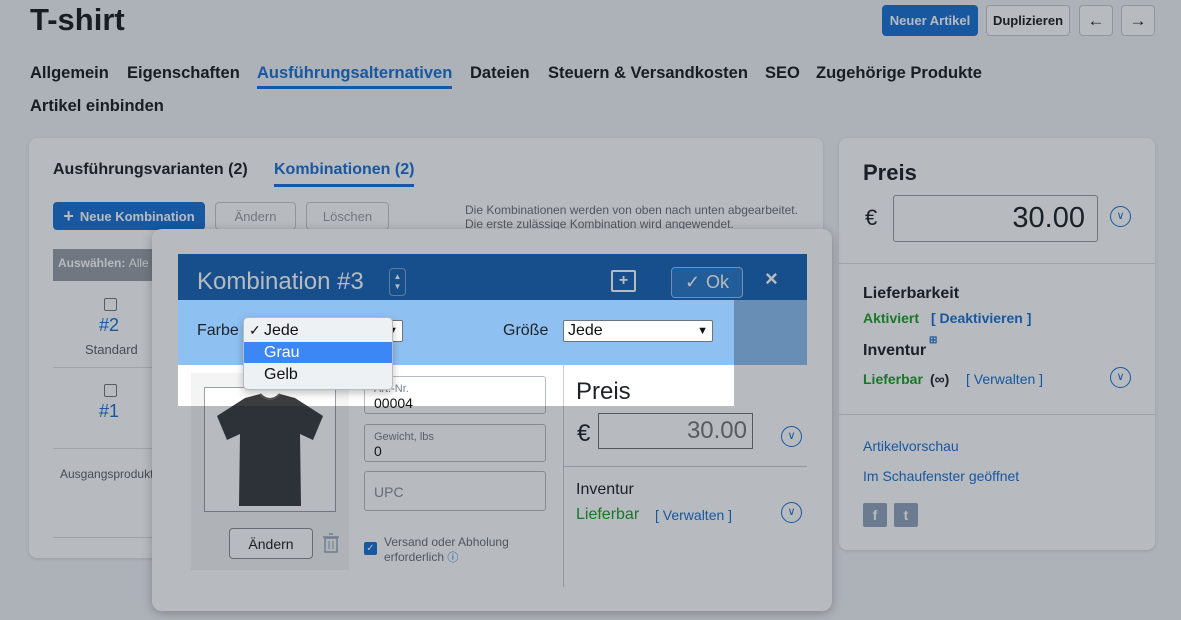  What do you see at coordinates (638, 331) in the screenshot?
I see `size-select: Jede ▼` at bounding box center [638, 331].